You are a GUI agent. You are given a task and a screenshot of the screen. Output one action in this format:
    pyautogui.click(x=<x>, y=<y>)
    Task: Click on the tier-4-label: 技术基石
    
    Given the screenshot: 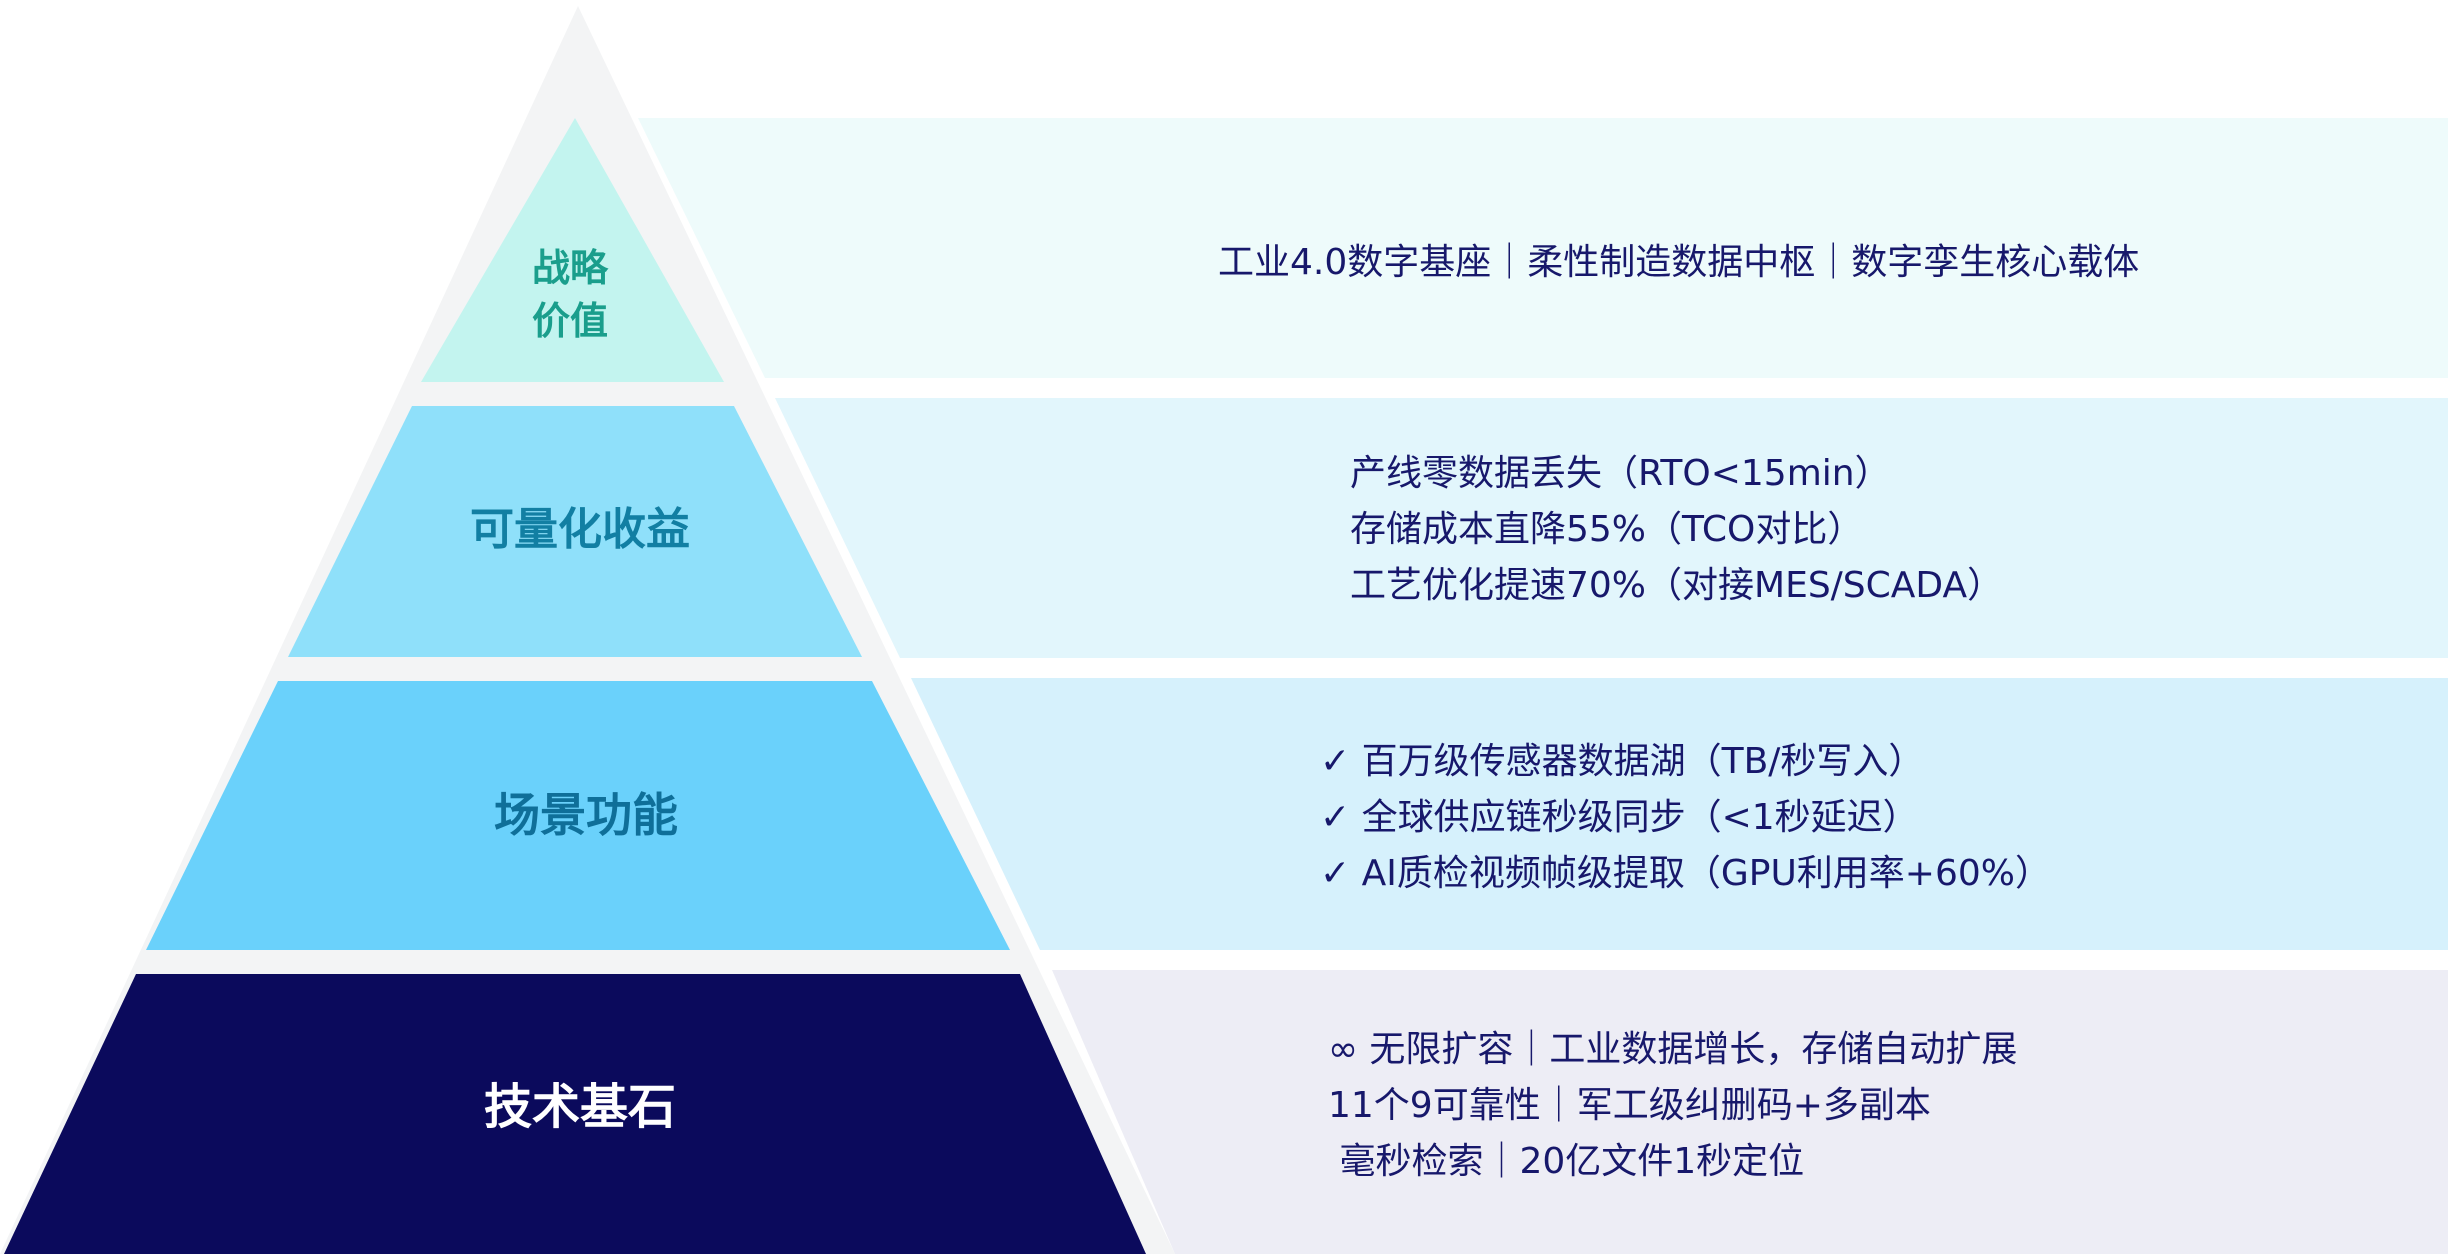 What is the action you would take?
    pyautogui.click(x=579, y=1107)
    